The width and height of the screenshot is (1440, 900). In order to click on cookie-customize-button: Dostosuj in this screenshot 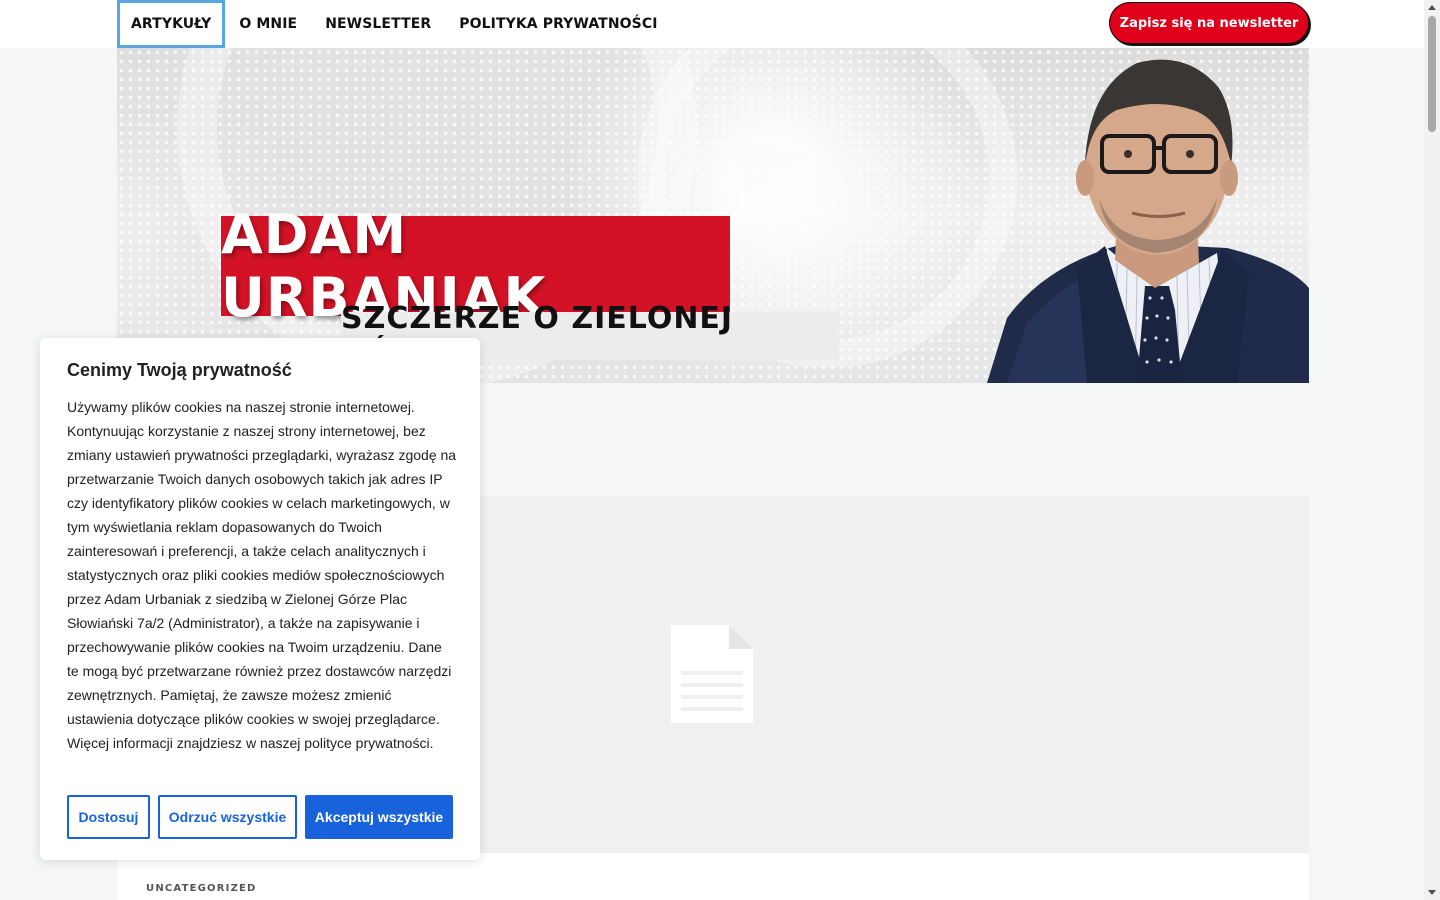, I will do `click(108, 817)`.